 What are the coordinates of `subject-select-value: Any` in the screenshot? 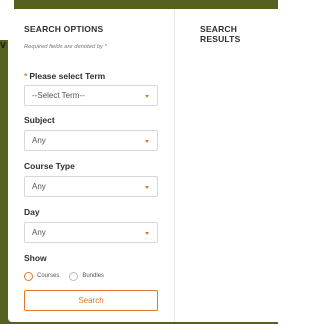 It's located at (39, 140).